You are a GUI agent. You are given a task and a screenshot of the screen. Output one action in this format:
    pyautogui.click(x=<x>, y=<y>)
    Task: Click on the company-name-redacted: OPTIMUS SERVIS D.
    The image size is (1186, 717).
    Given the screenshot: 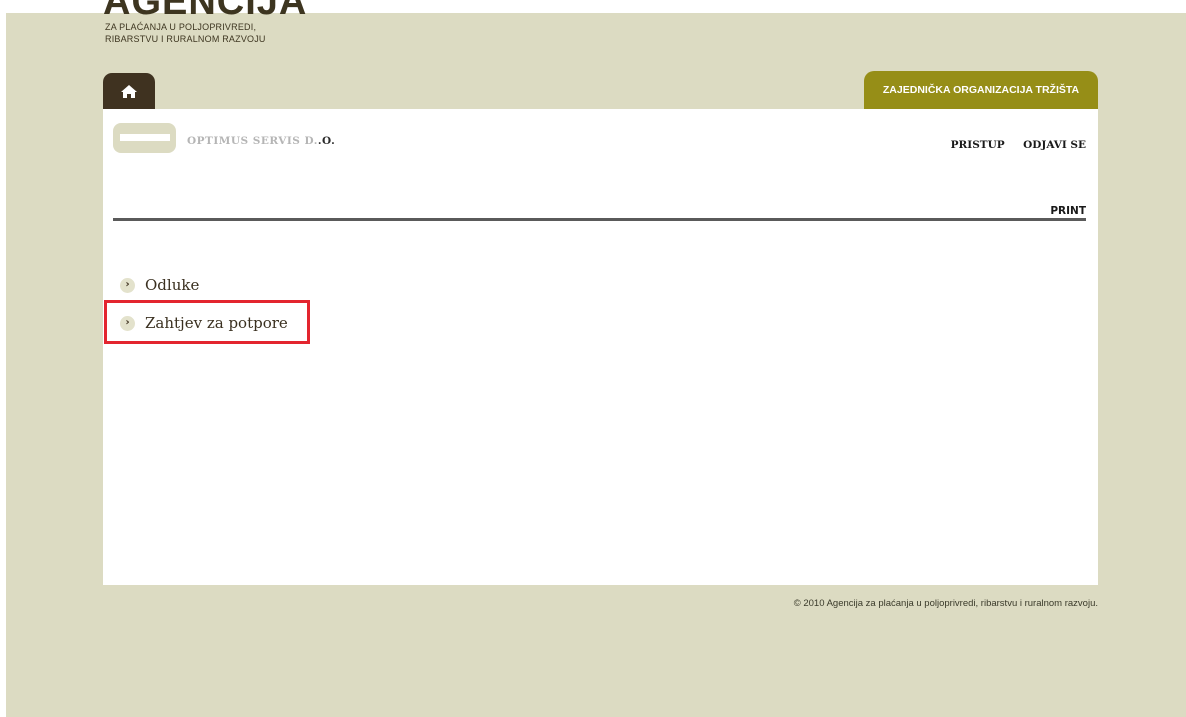 What is the action you would take?
    pyautogui.click(x=252, y=141)
    